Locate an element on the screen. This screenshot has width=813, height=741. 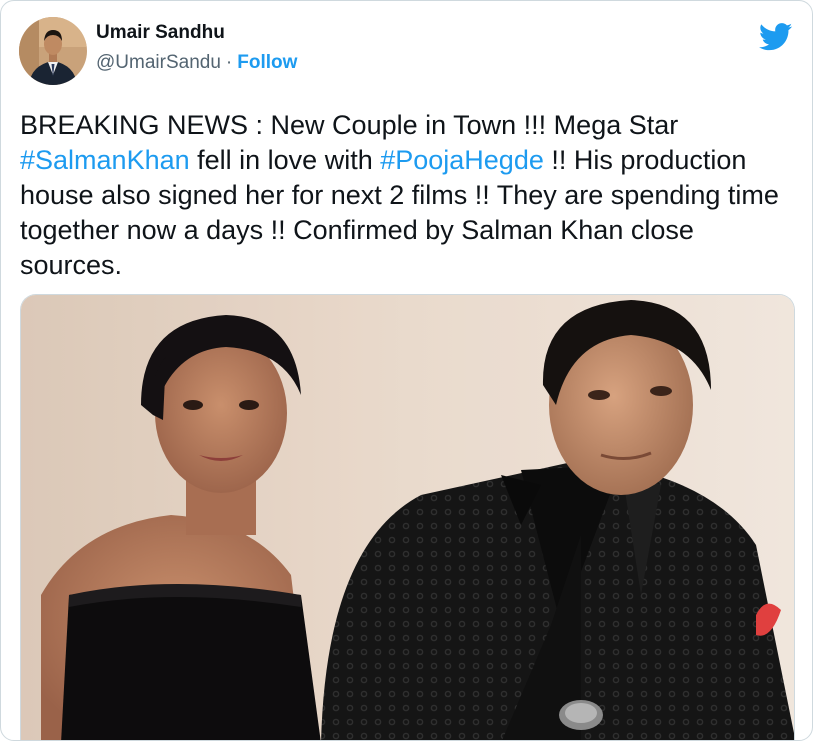
follow-button: Follow is located at coordinates (267, 62).